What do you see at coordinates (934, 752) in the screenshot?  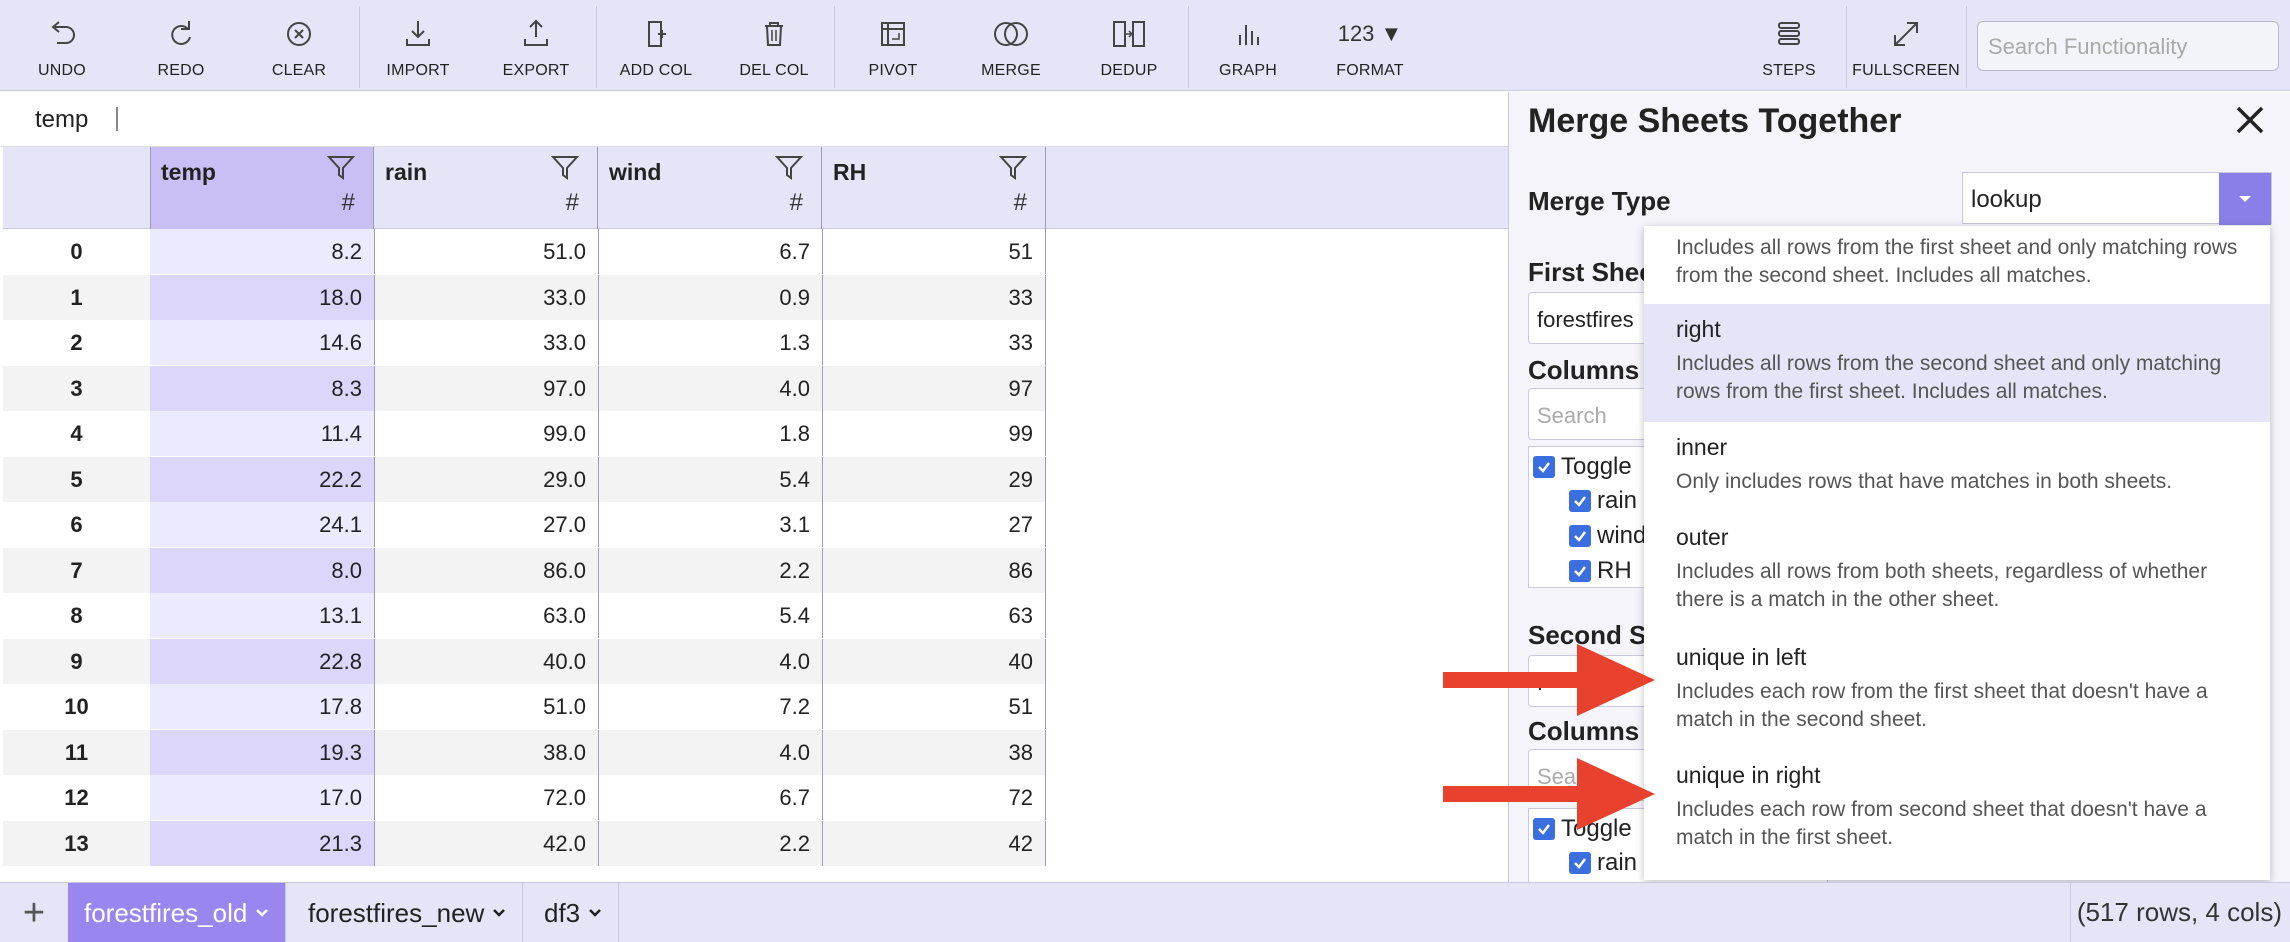 I see `table-cell: 38` at bounding box center [934, 752].